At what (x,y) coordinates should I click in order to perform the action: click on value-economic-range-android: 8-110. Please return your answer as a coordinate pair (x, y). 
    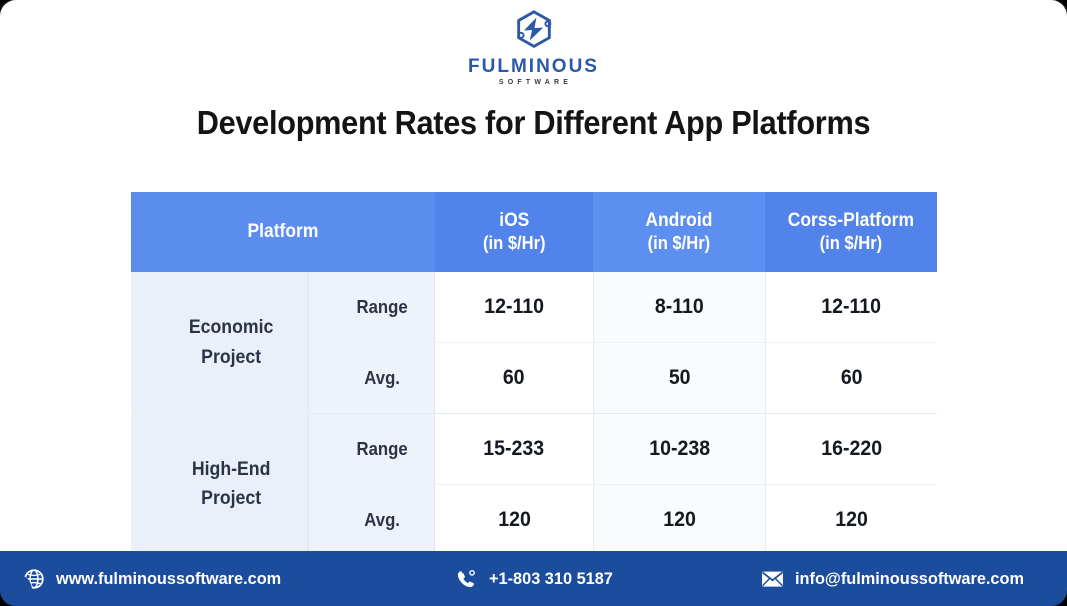
    Looking at the image, I should click on (679, 307).